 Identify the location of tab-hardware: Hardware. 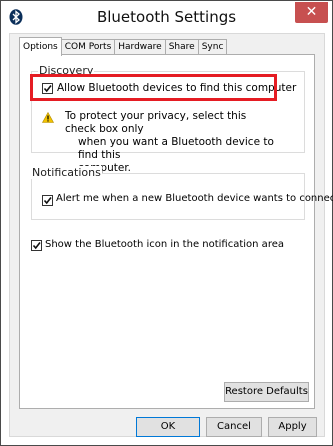
(140, 47).